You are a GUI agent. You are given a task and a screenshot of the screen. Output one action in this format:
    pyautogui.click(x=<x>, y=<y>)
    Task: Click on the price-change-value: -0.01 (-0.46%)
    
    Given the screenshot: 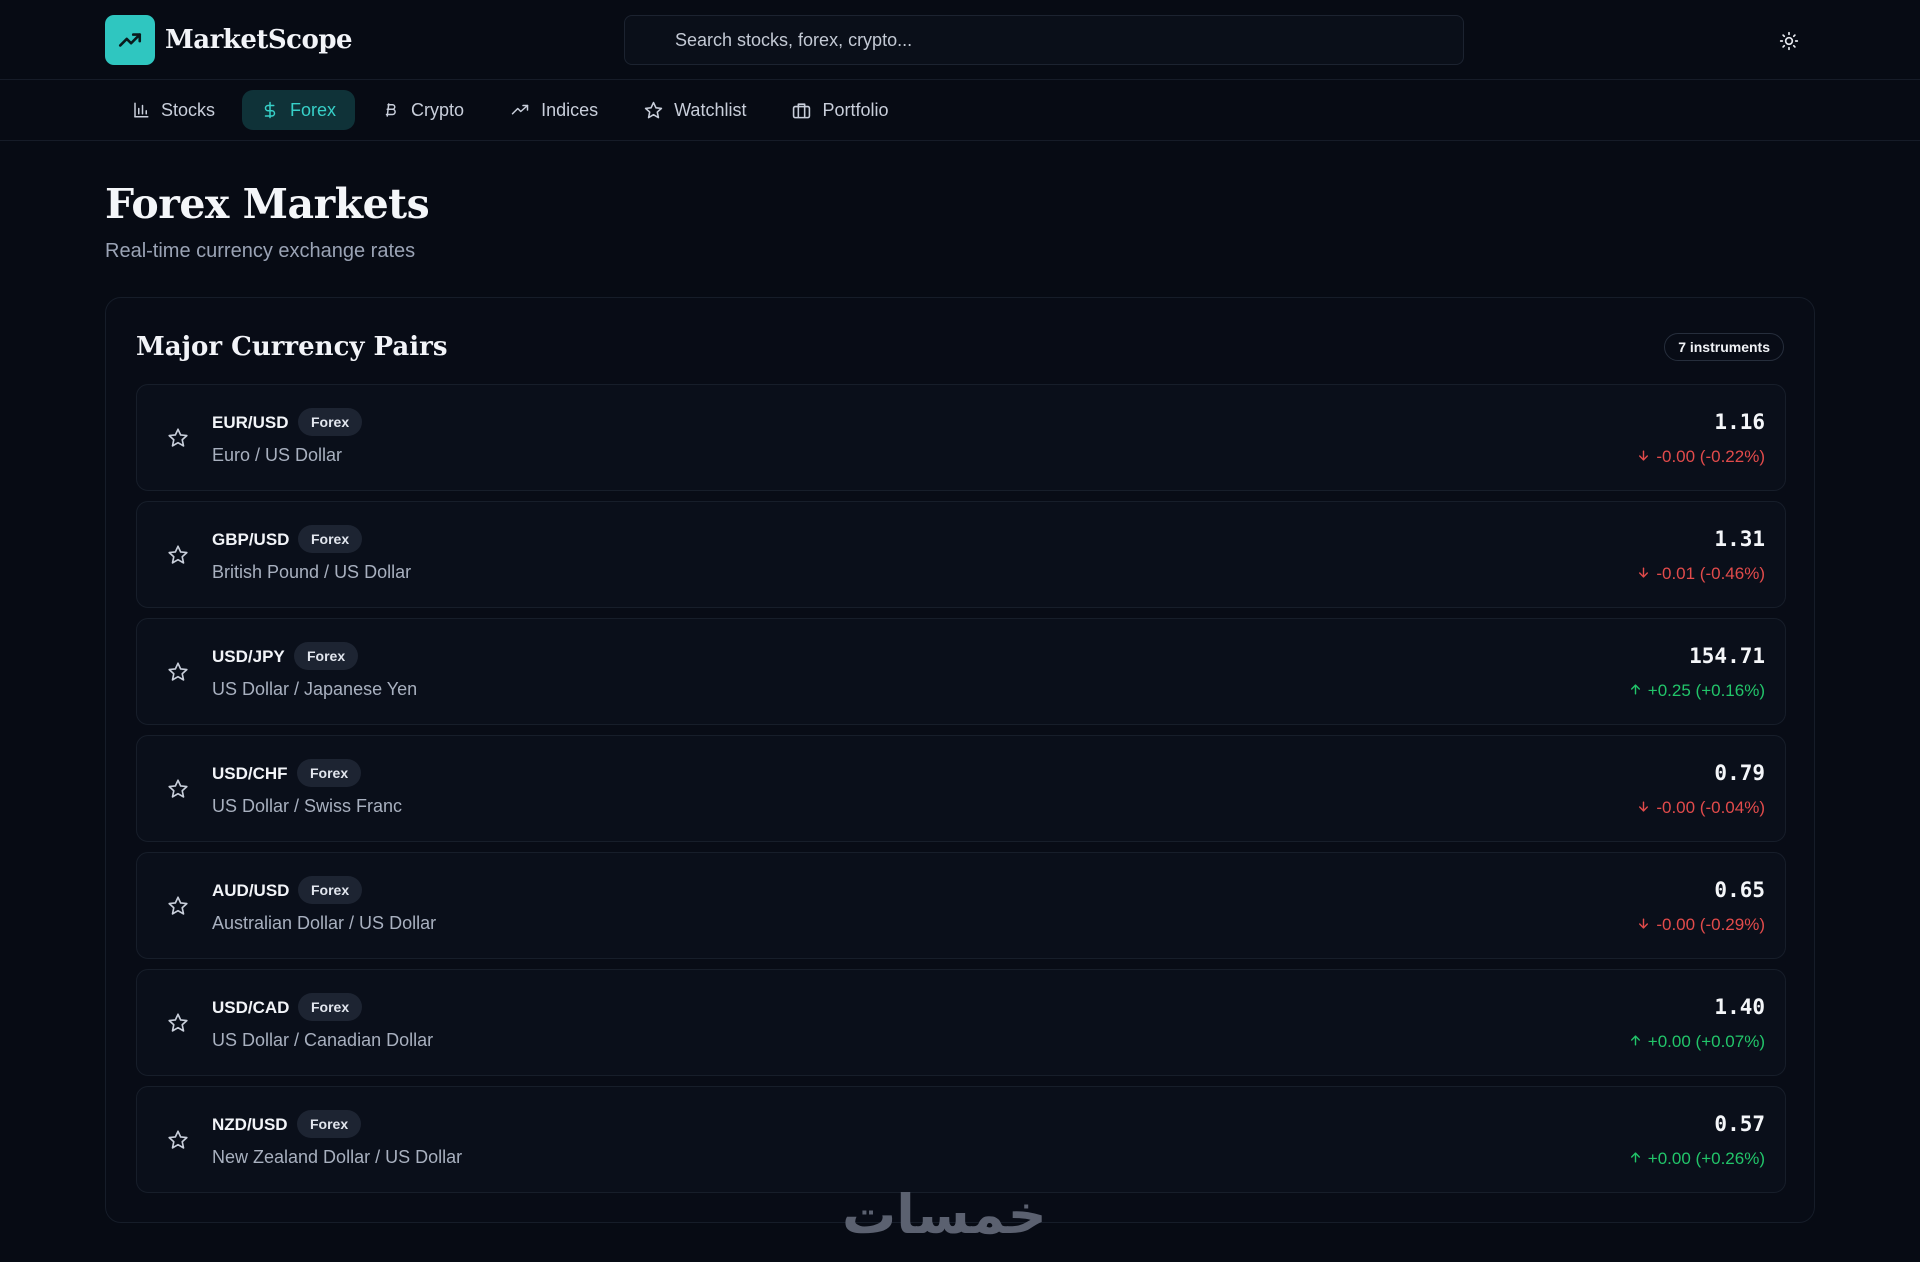 What is the action you would take?
    pyautogui.click(x=1710, y=573)
    